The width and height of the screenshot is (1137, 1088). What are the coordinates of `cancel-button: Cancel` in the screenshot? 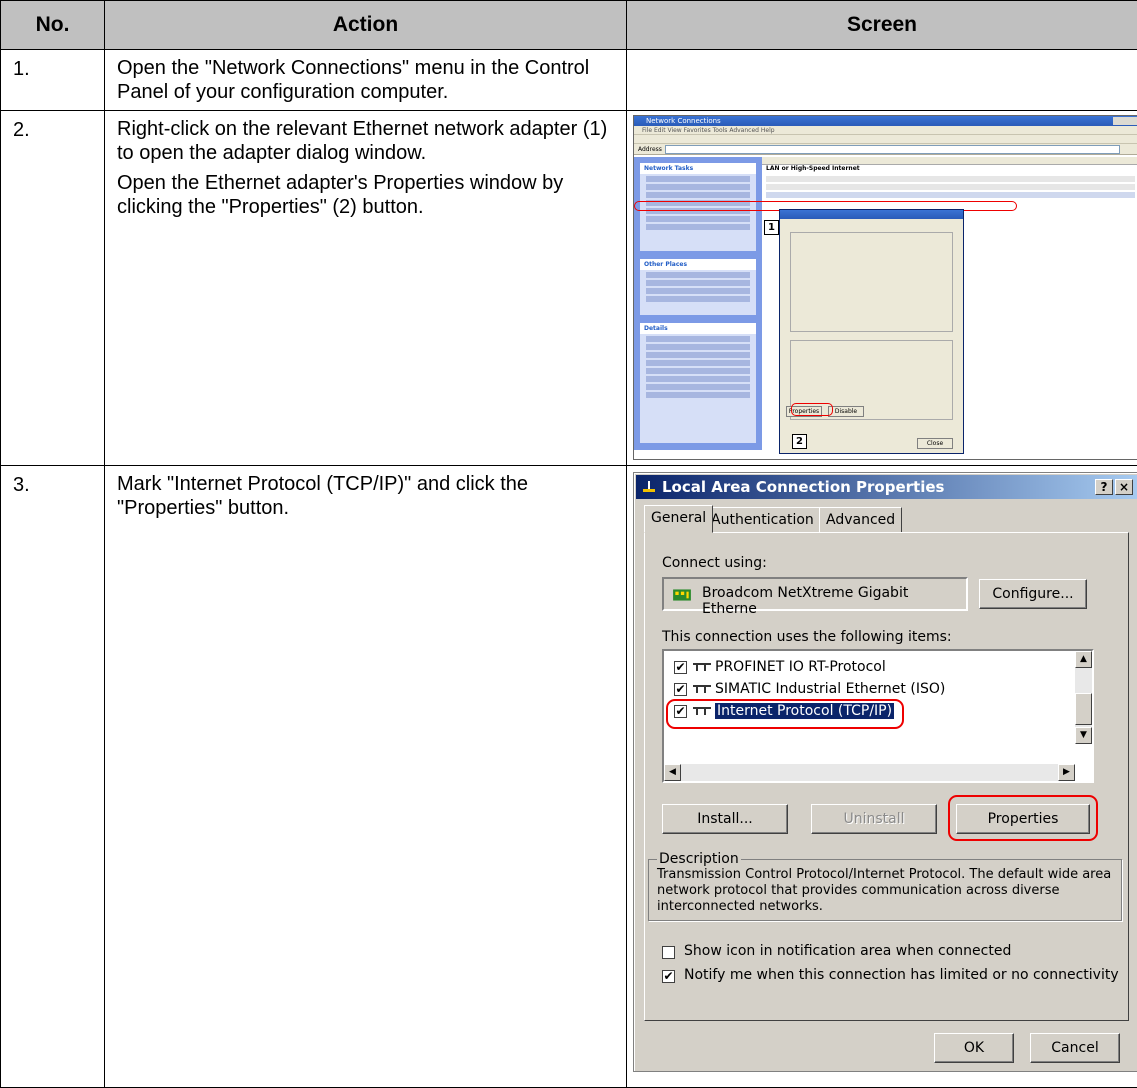 It's located at (1075, 1048).